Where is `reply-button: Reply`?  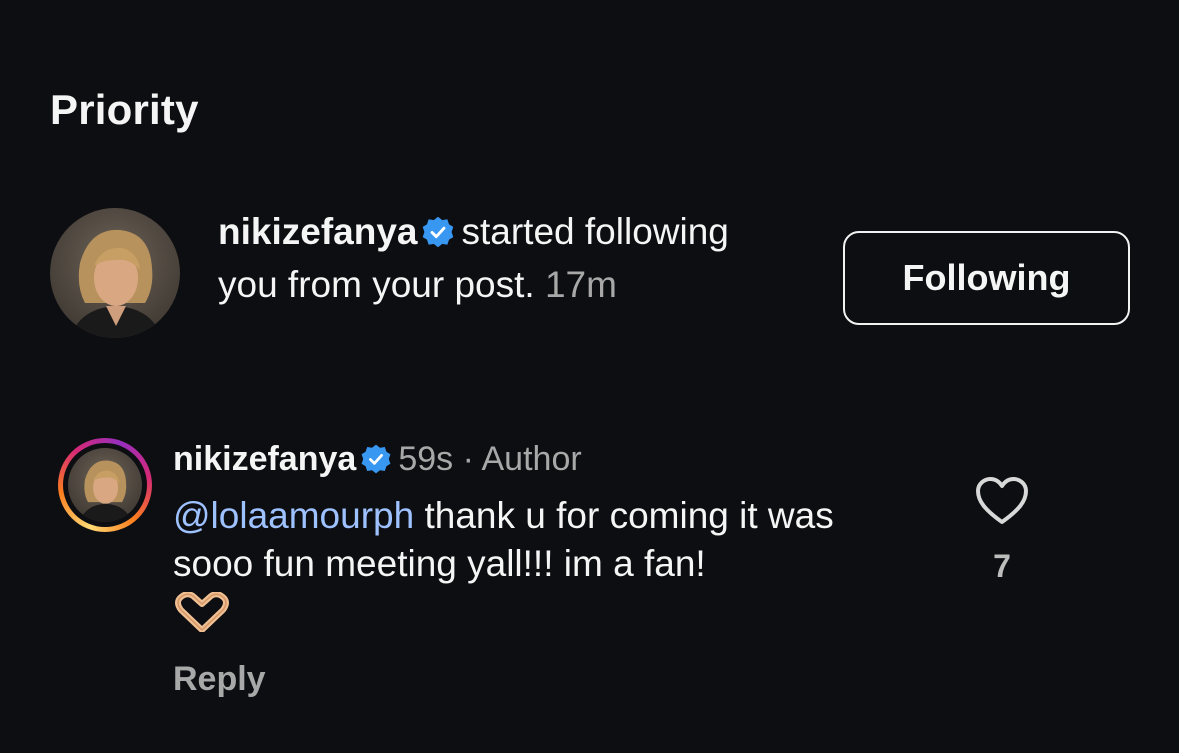
reply-button: Reply is located at coordinates (219, 679).